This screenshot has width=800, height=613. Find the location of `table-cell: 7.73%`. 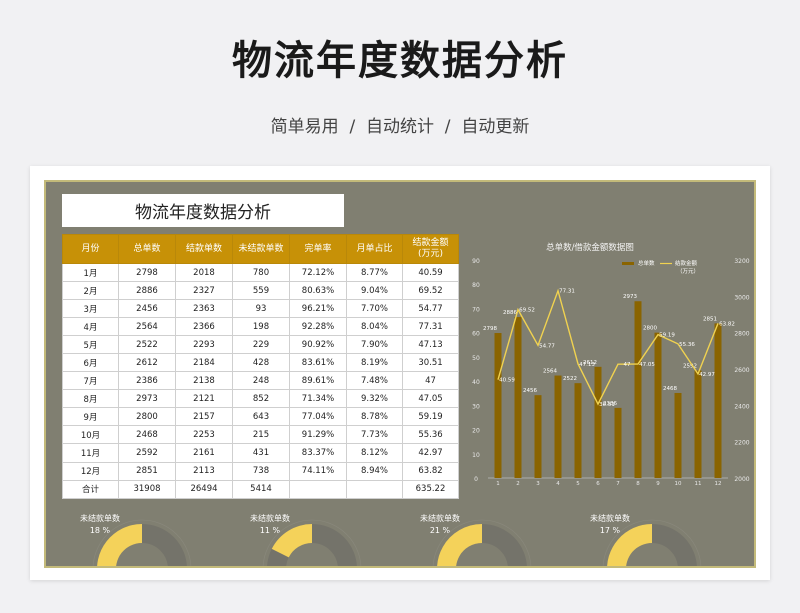

table-cell: 7.73% is located at coordinates (374, 435).